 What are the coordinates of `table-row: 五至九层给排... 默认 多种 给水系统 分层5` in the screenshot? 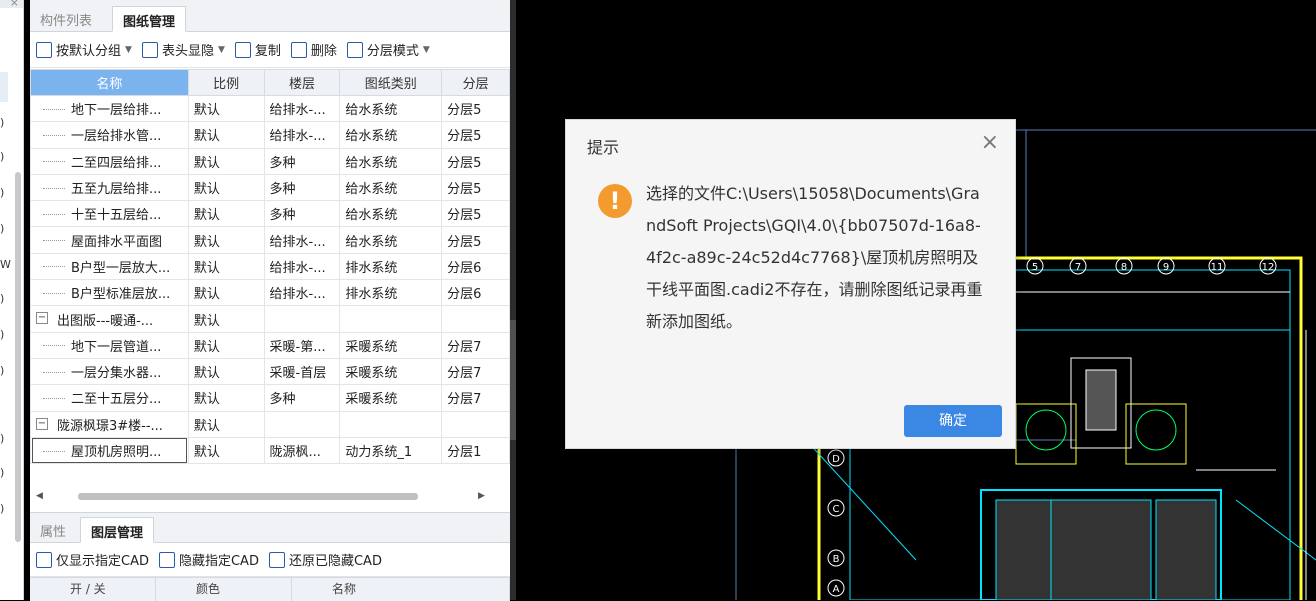 It's located at (270, 187).